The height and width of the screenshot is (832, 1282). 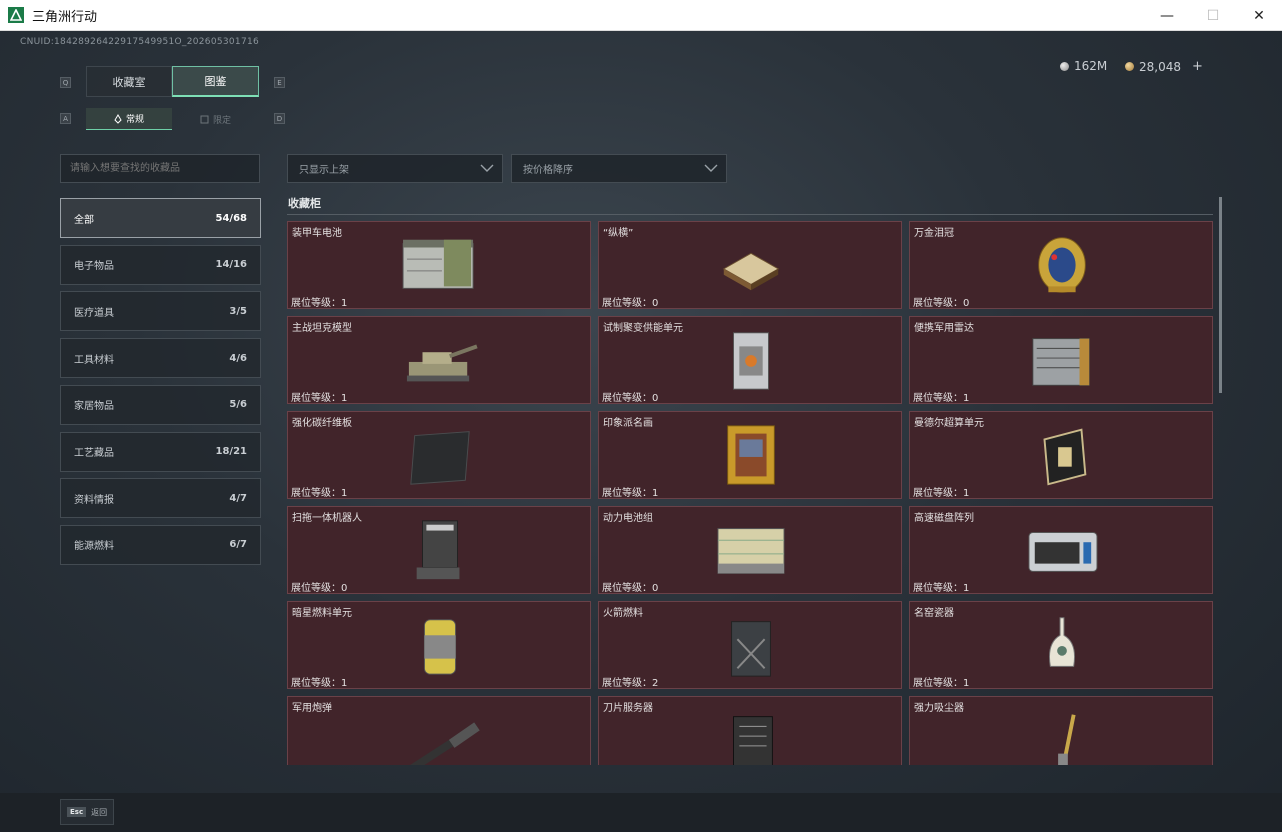 What do you see at coordinates (1061, 265) in the screenshot?
I see `collection-item-card: 万金泪冠 展位等级：0` at bounding box center [1061, 265].